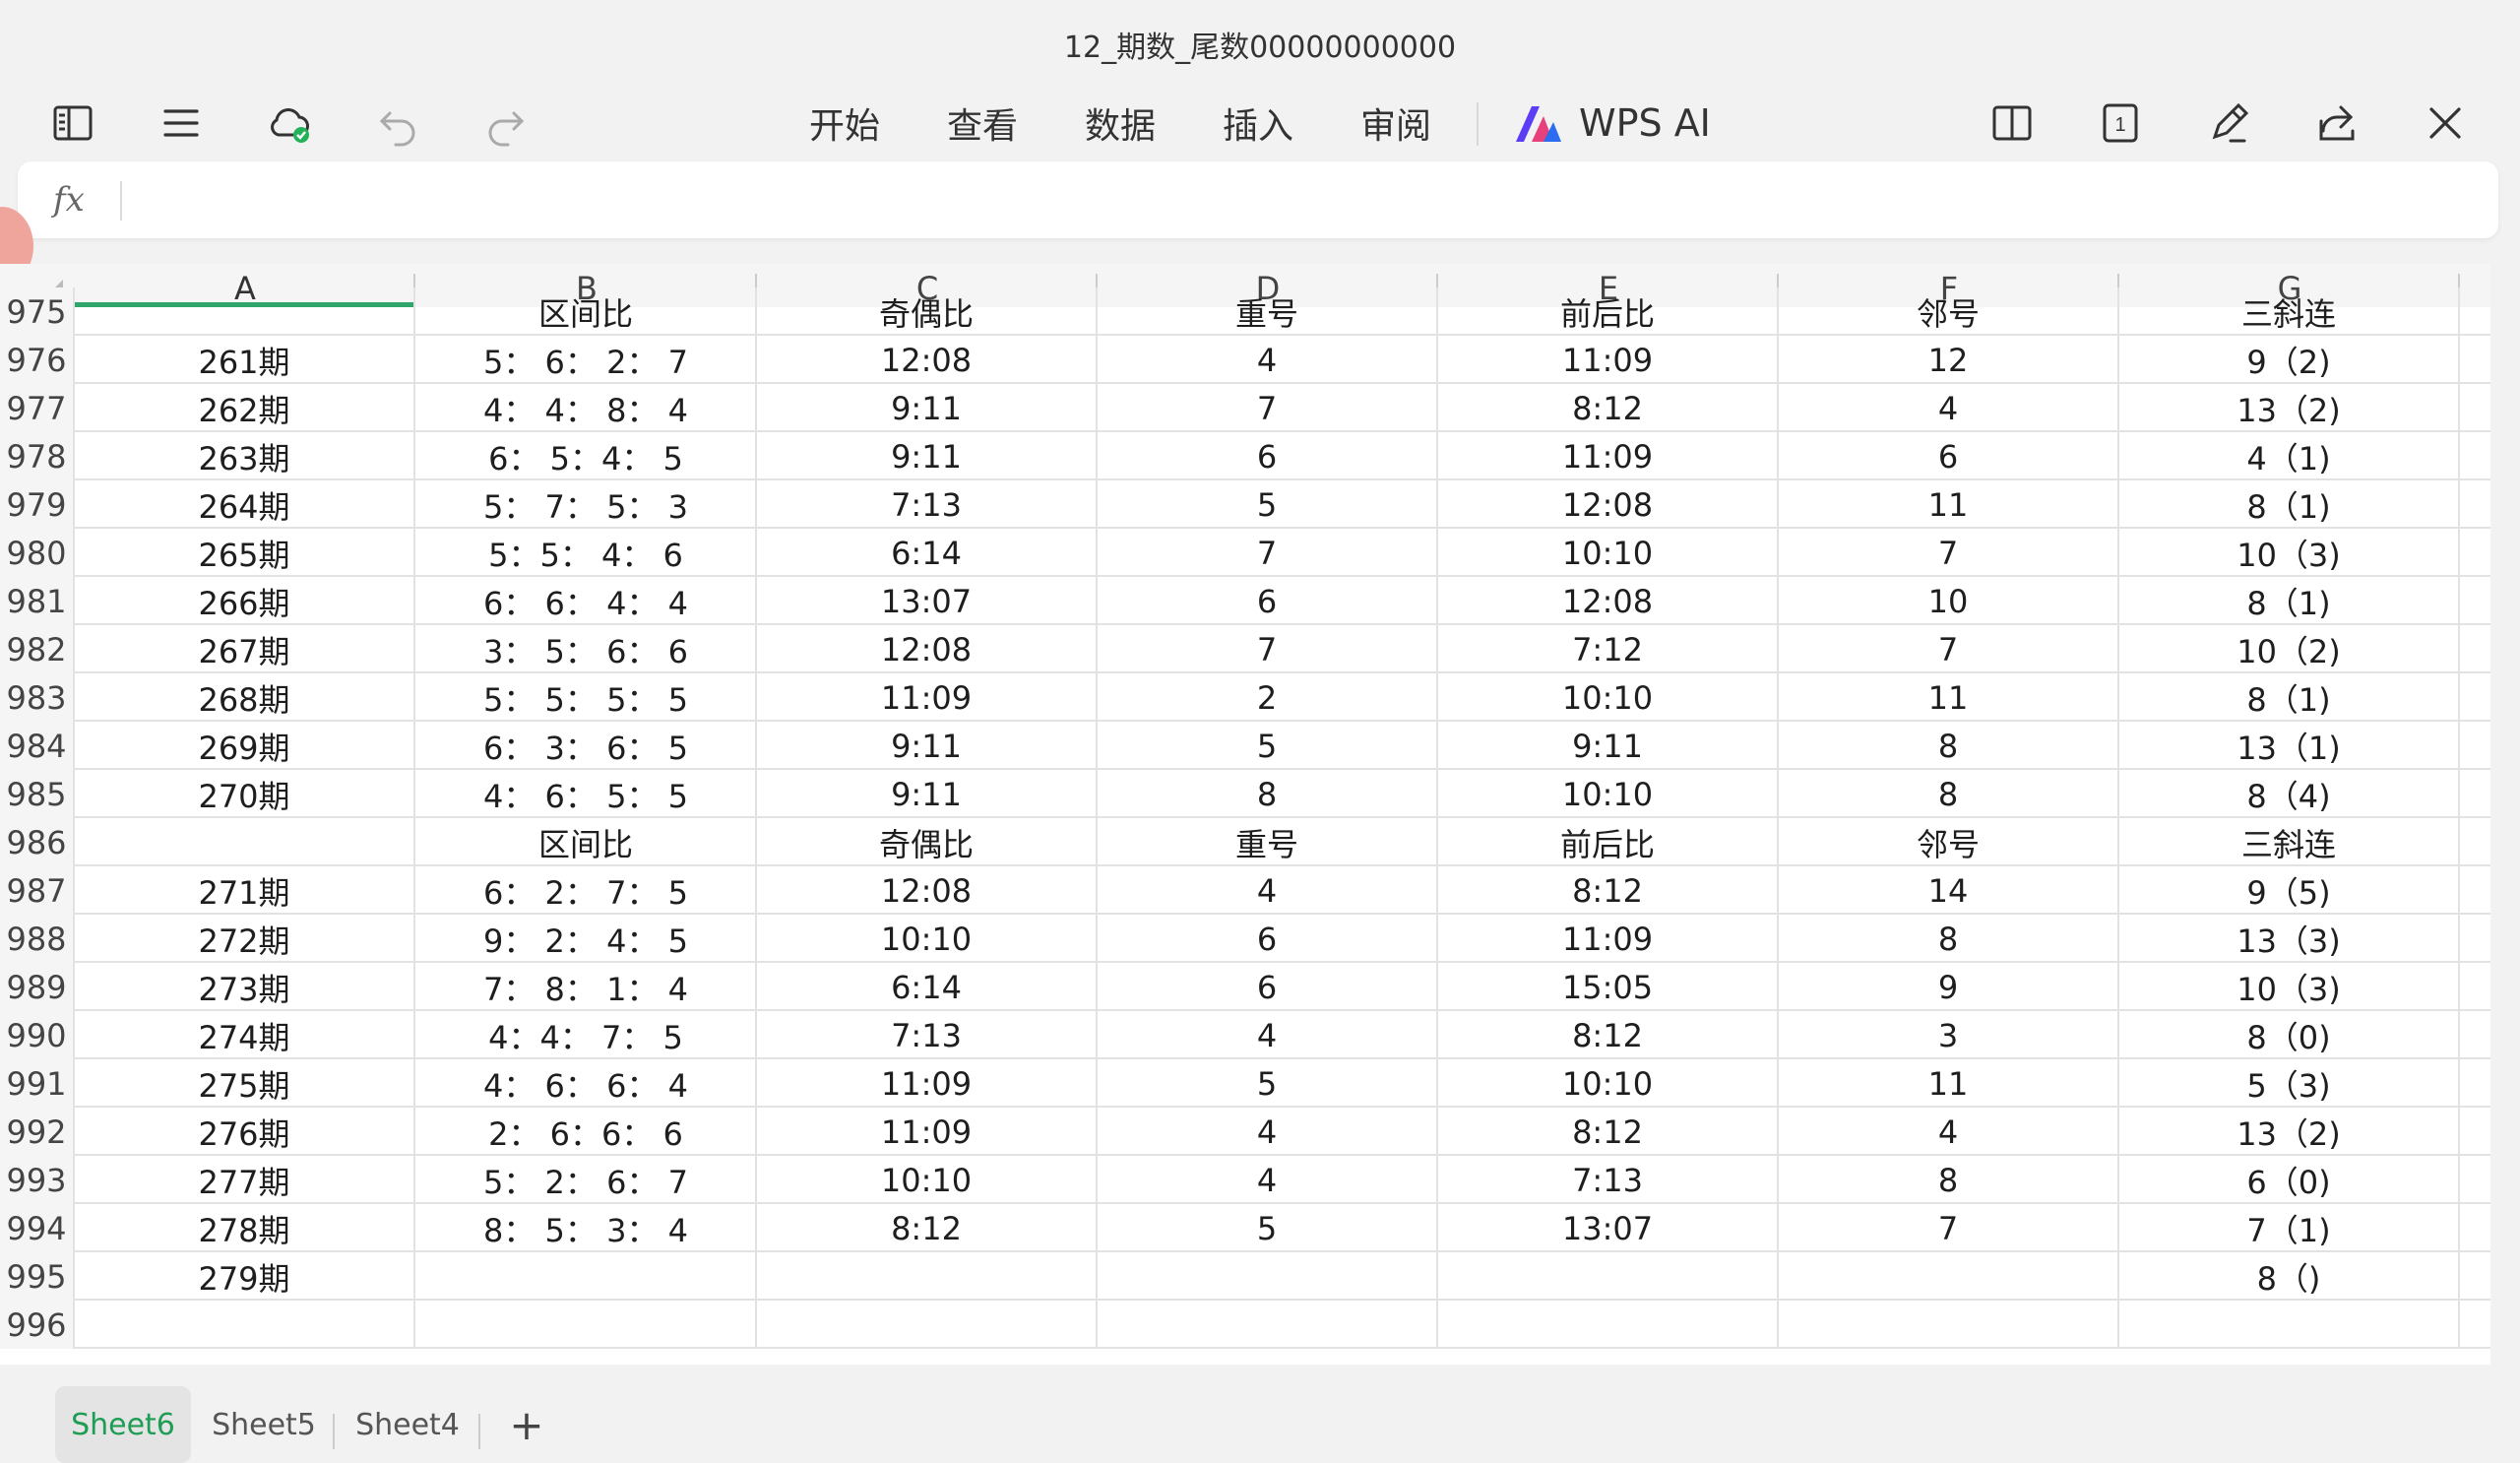 This screenshot has width=2520, height=1463. Describe the element at coordinates (1268, 1325) in the screenshot. I see `cell-d` at that location.